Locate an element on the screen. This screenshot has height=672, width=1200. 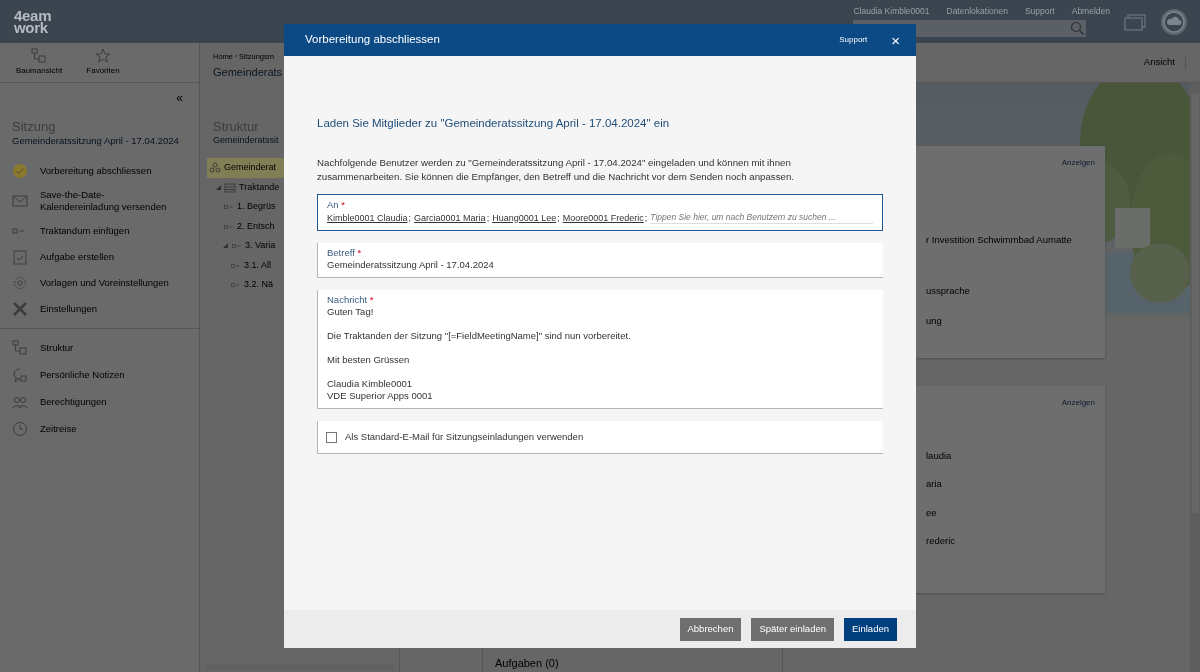
card-text: laudia is located at coordinates (939, 456).